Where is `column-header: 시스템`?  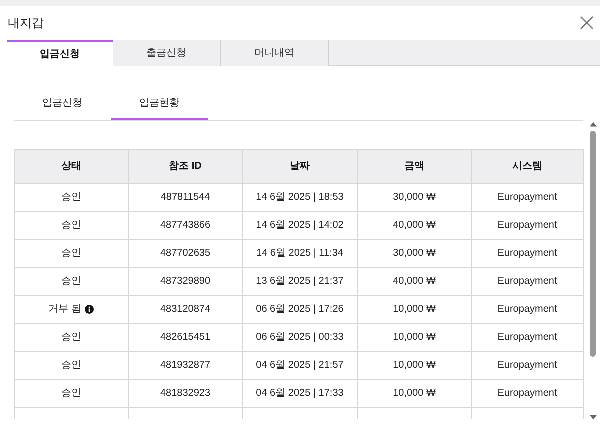
column-header: 시스템 is located at coordinates (528, 166).